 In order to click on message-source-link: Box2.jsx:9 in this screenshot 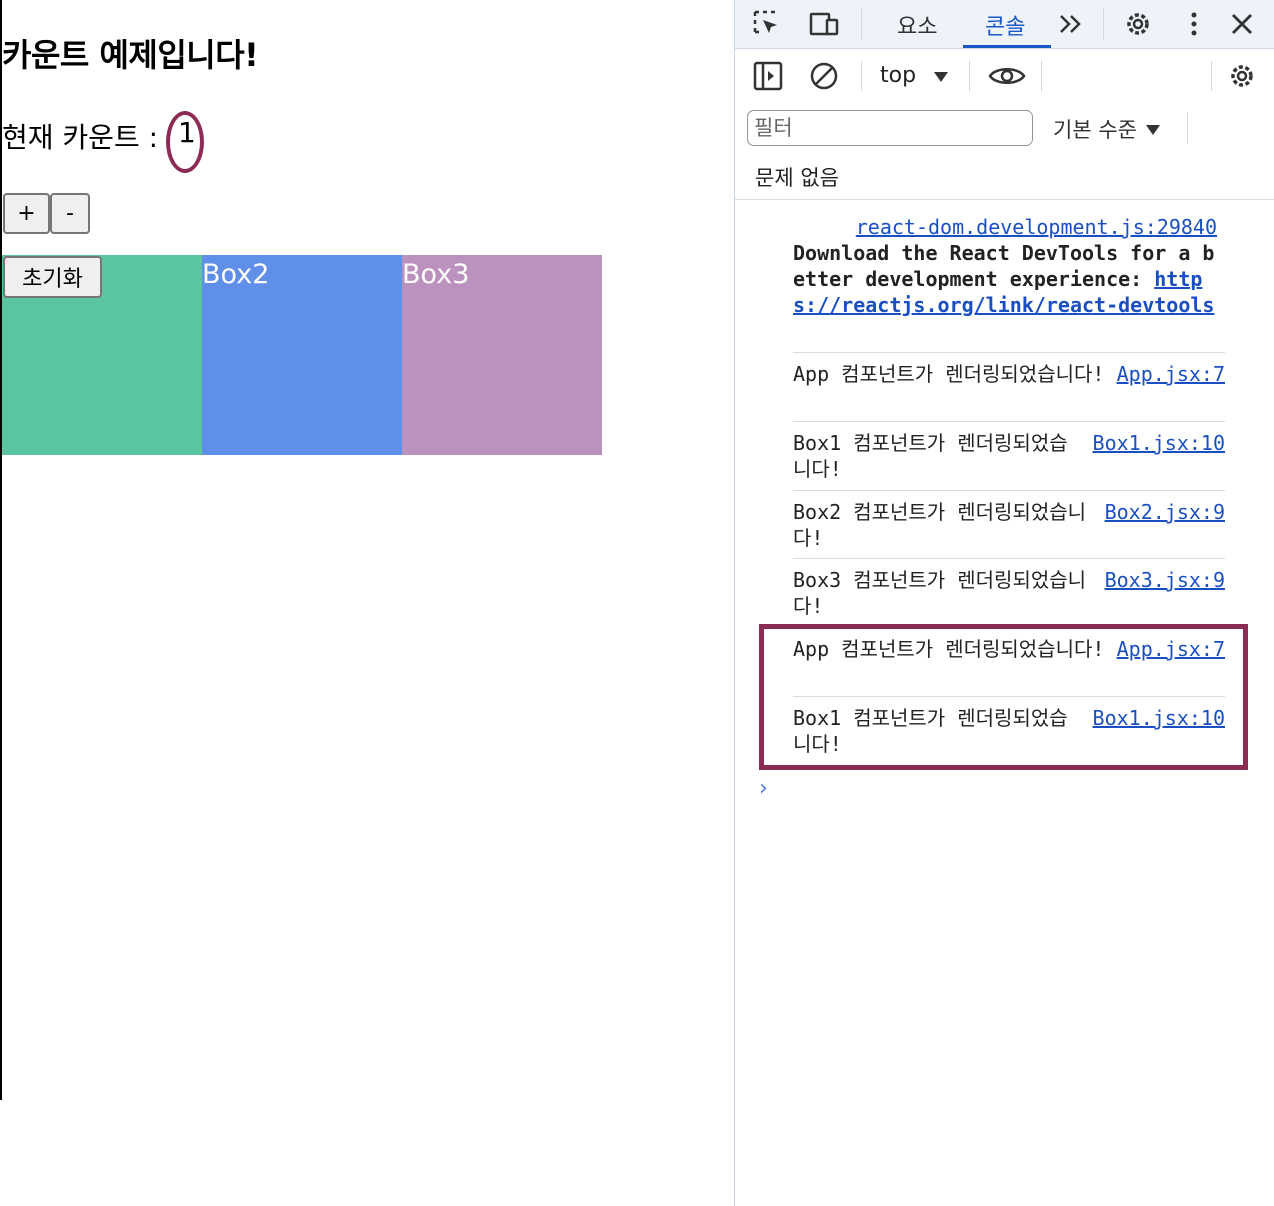, I will do `click(1165, 512)`.